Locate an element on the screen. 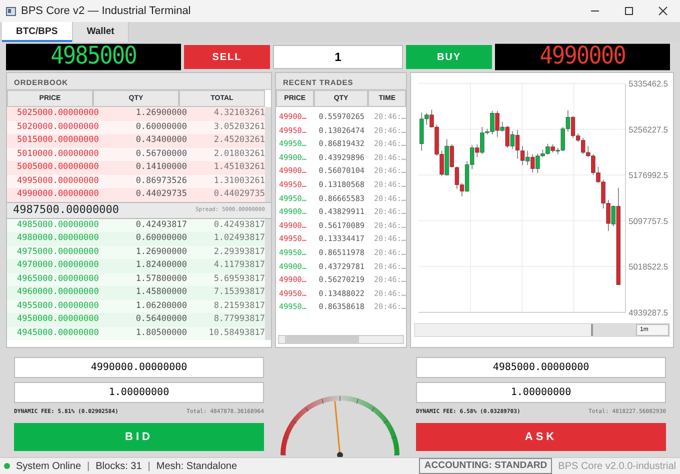 This screenshot has height=474, width=680. total-cell-text: 2.45203261 is located at coordinates (238, 140).